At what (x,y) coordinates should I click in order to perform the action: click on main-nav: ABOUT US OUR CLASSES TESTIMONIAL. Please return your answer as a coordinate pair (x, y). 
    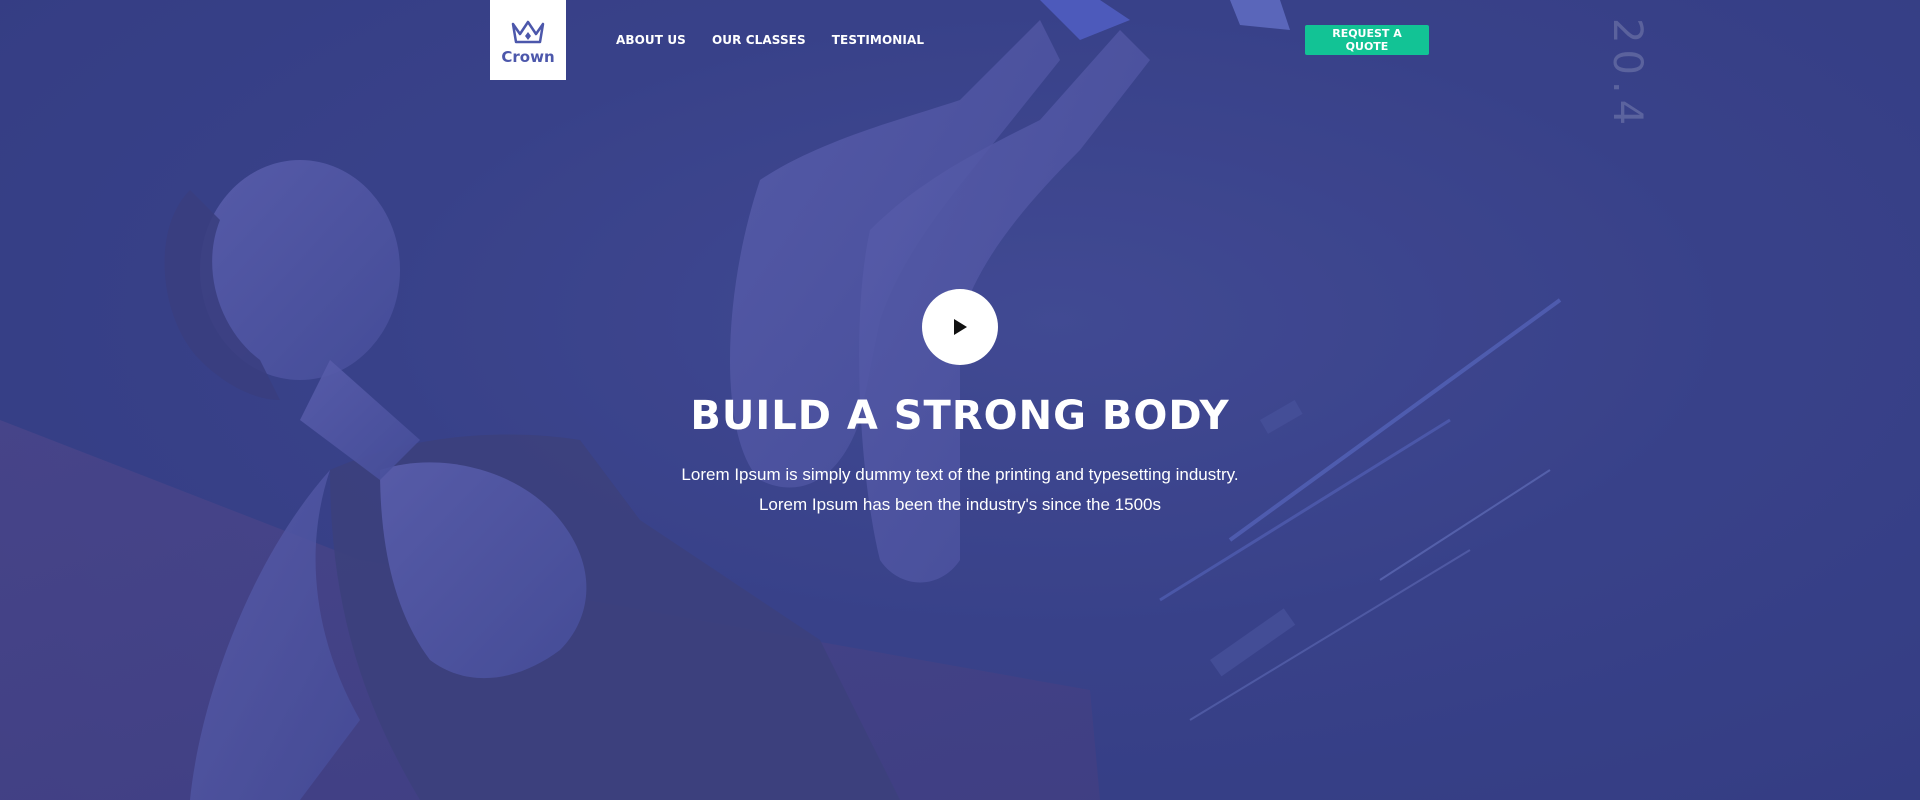
    Looking at the image, I should click on (770, 40).